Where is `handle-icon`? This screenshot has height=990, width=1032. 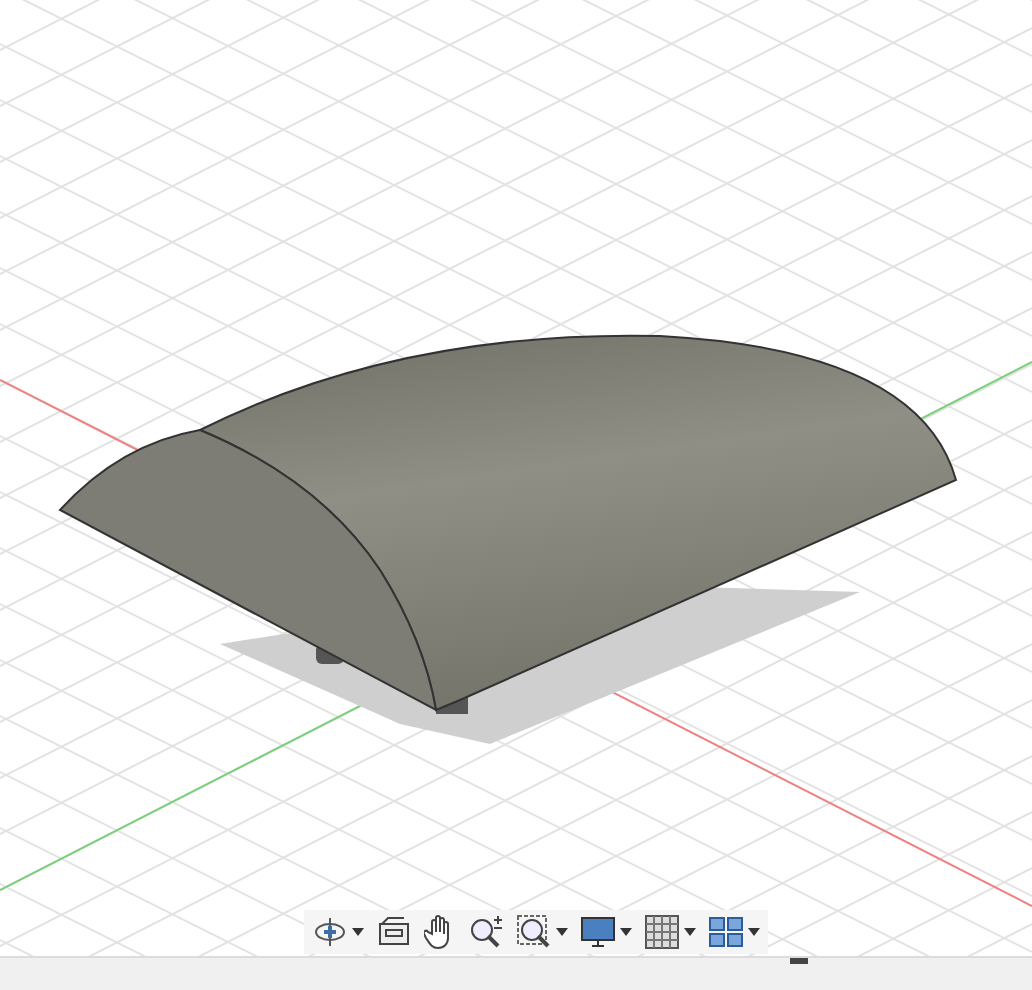 handle-icon is located at coordinates (799, 961).